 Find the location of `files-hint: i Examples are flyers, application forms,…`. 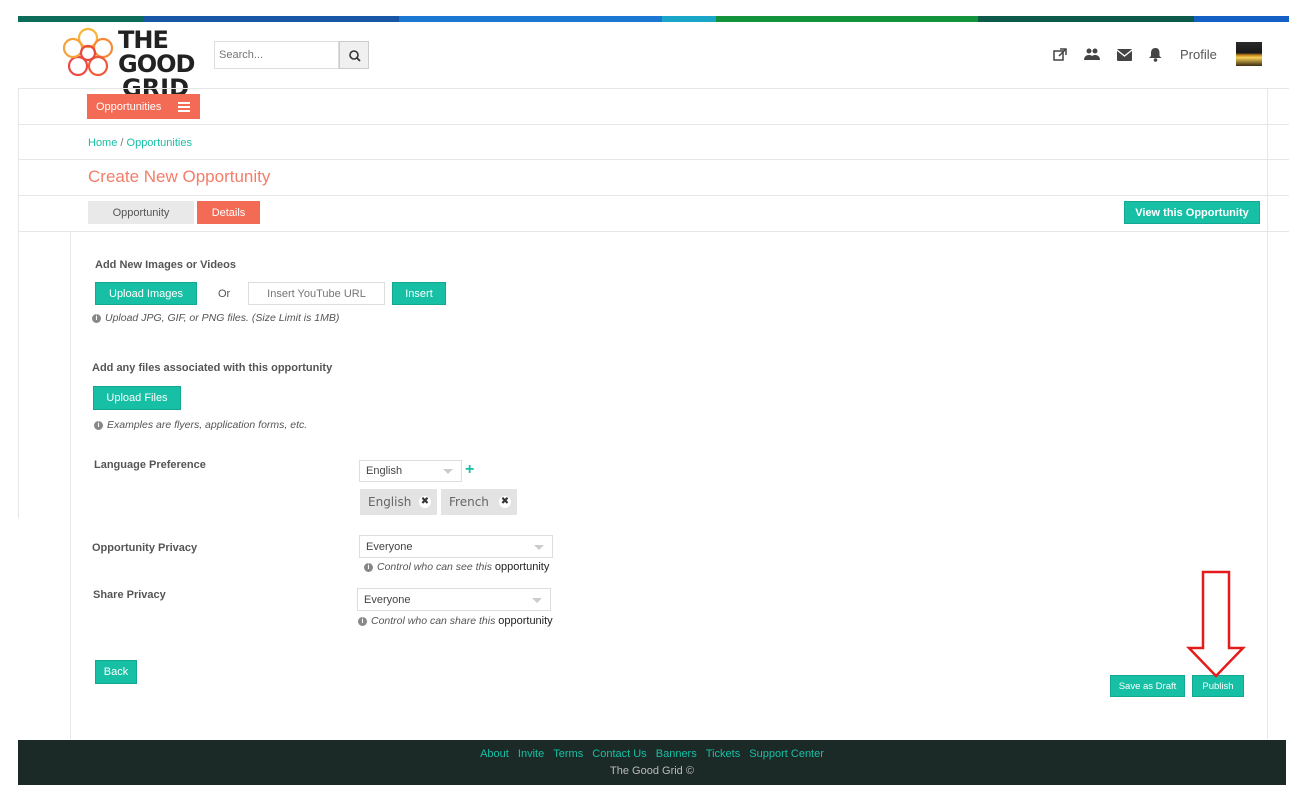

files-hint: i Examples are flyers, application forms,… is located at coordinates (200, 425).